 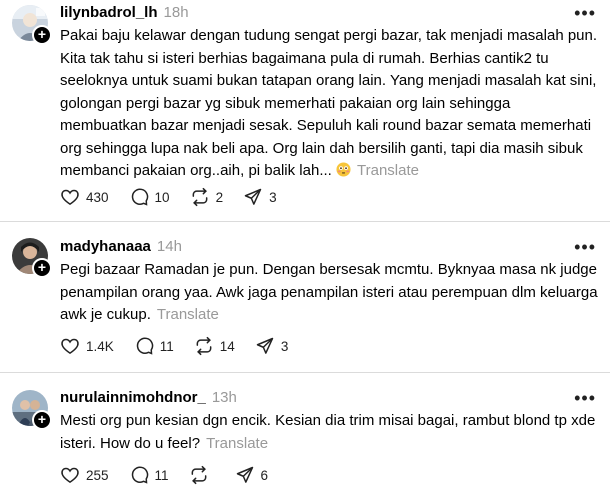 I want to click on comment-button: 10, so click(x=149, y=197).